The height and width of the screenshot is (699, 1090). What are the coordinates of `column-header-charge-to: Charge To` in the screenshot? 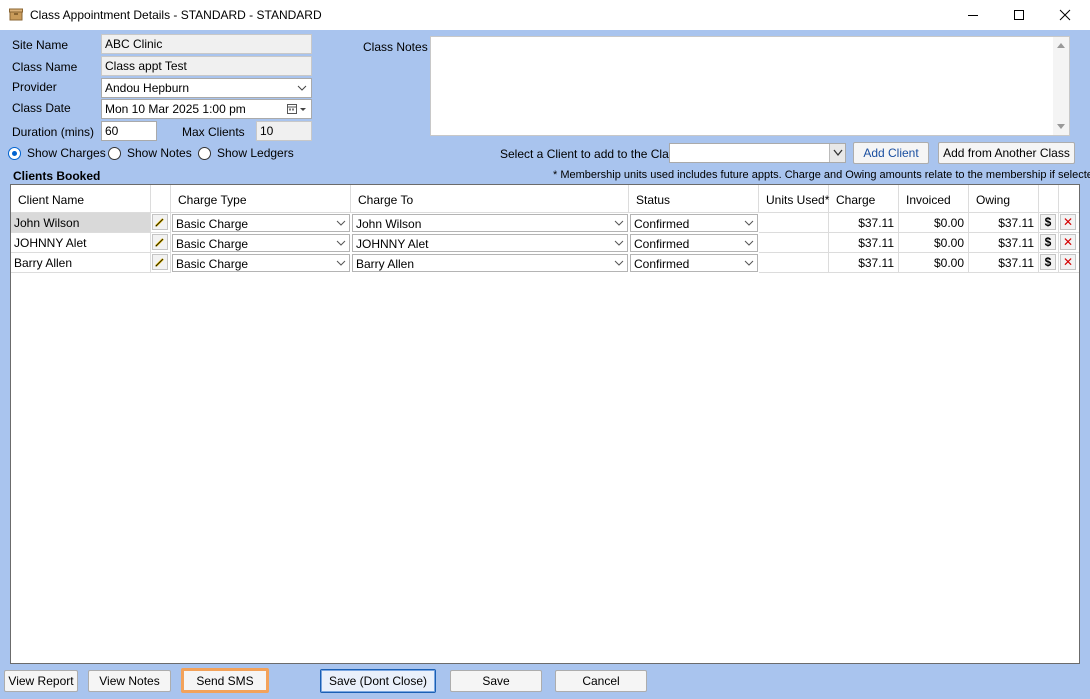 It's located at (490, 199).